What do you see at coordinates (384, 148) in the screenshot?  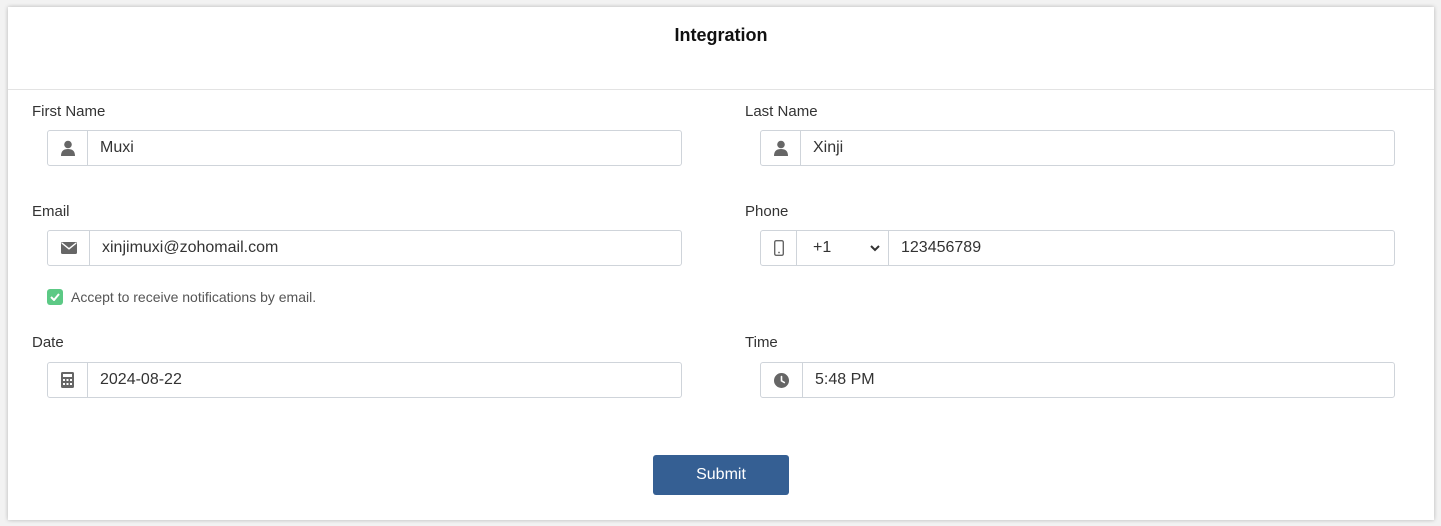 I see `first-name-input: Muxi` at bounding box center [384, 148].